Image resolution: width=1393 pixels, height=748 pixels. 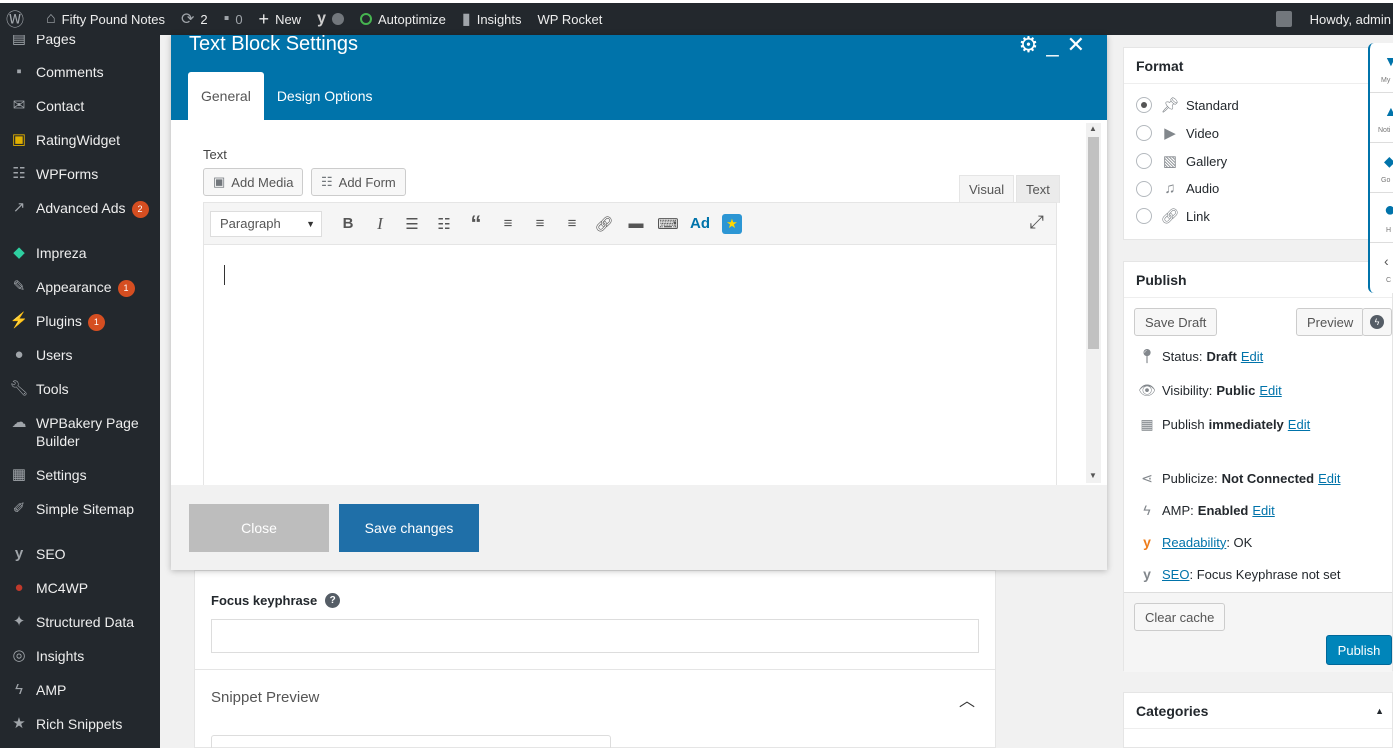 I want to click on home-icon: ⌂, so click(x=51, y=18).